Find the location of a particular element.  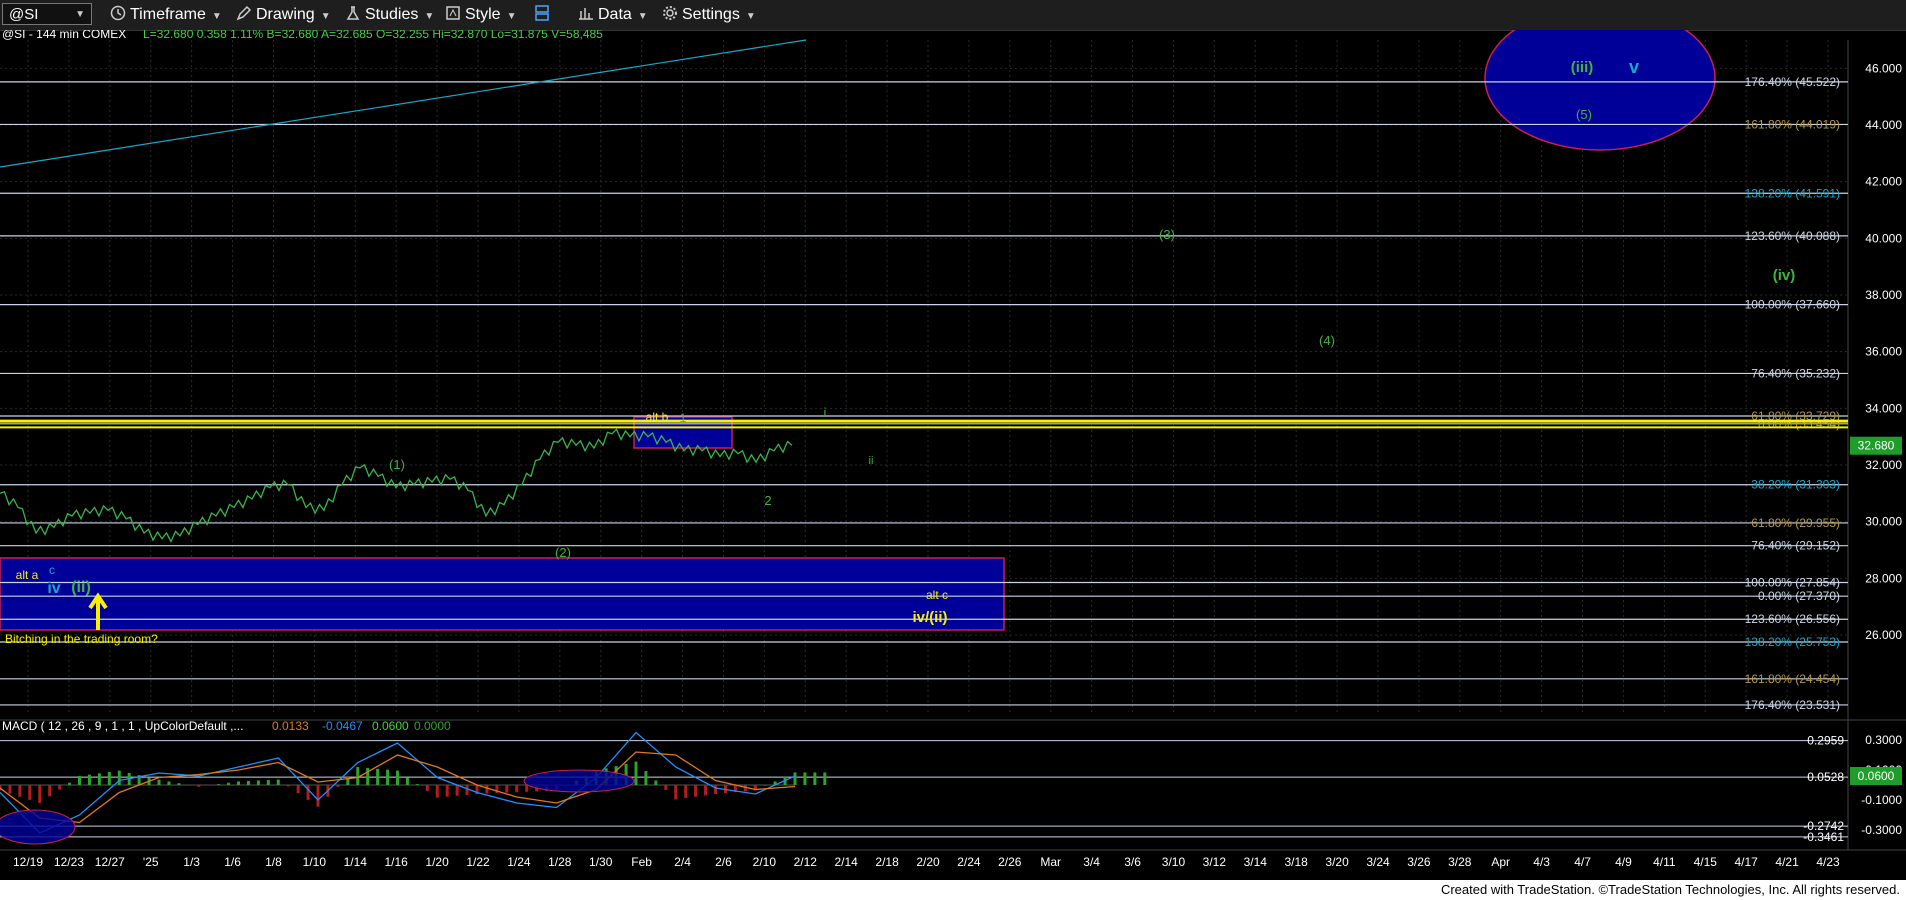

macd-legend-value: -0.0467 is located at coordinates (342, 726).